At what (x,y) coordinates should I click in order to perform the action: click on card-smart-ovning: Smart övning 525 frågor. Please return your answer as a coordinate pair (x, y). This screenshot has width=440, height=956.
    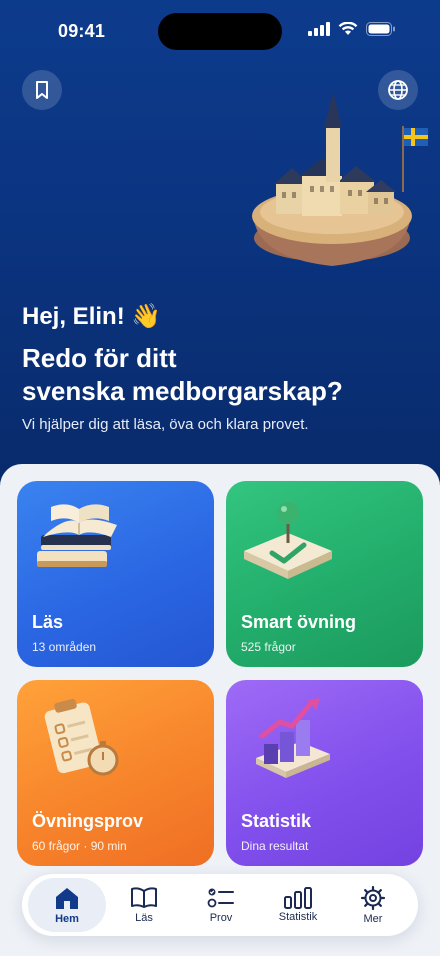
    Looking at the image, I should click on (324, 574).